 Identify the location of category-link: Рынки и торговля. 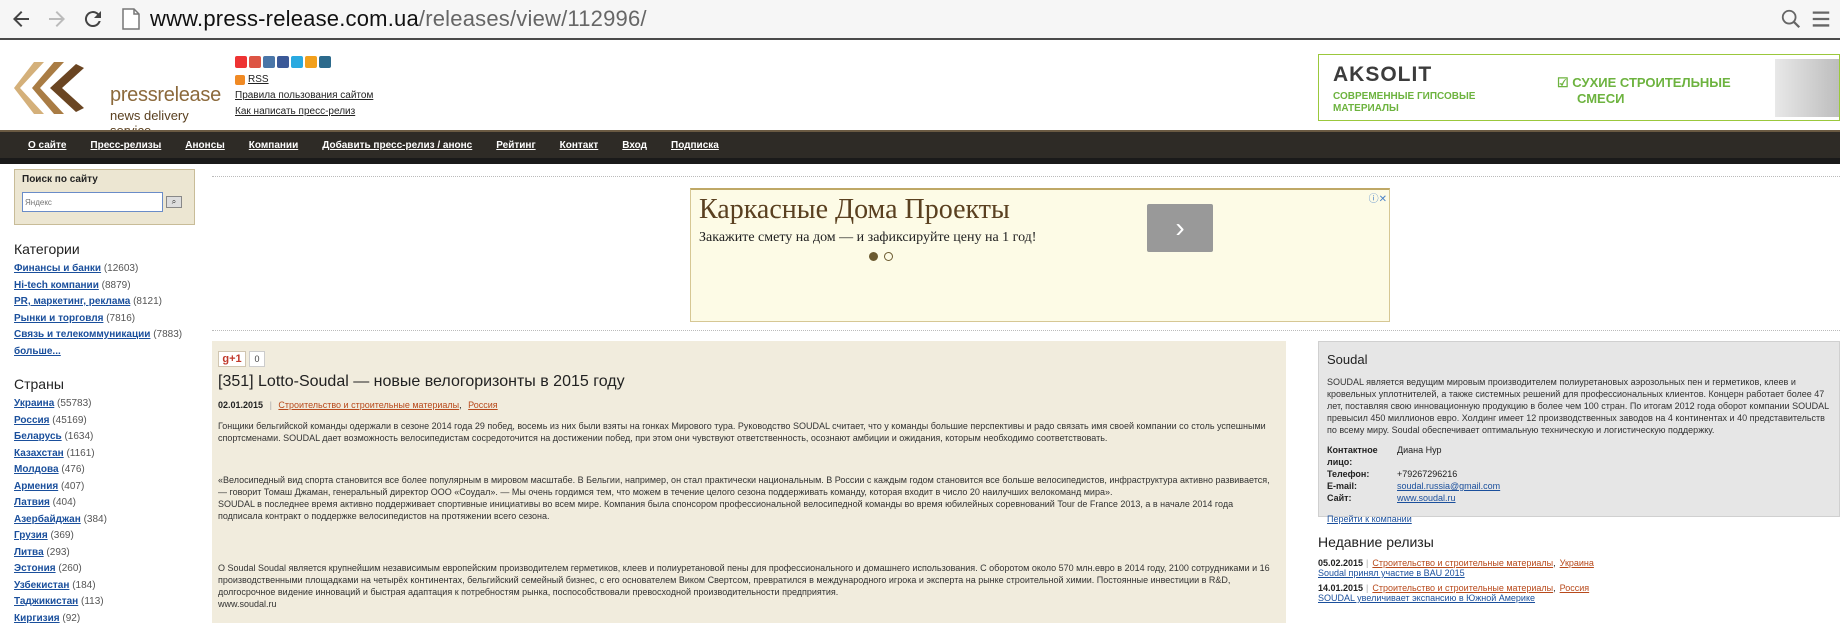
(58, 318).